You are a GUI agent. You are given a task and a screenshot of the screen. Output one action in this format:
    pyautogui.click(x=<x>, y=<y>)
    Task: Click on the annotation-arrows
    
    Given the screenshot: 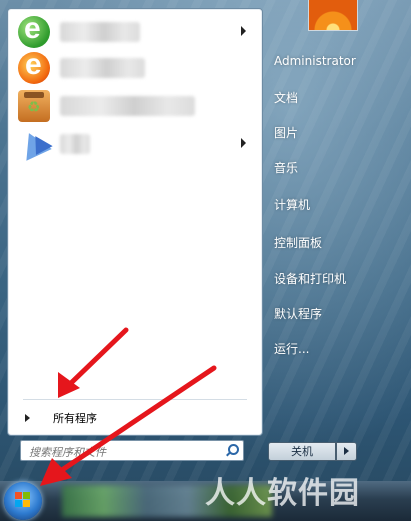 What is the action you would take?
    pyautogui.click(x=128, y=406)
    